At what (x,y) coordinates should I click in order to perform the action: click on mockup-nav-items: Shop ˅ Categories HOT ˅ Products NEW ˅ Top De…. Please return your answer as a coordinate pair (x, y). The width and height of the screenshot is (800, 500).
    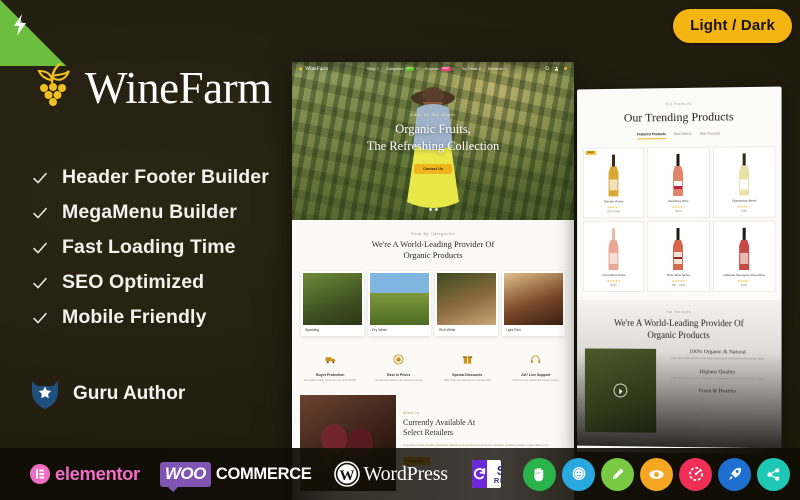
    Looking at the image, I should click on (437, 68).